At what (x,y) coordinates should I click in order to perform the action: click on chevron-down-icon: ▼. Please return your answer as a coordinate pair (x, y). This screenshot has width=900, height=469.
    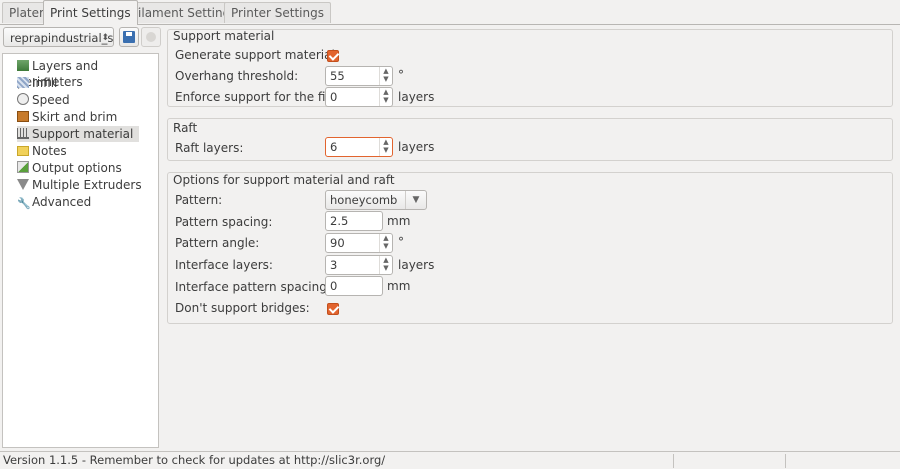
    Looking at the image, I should click on (415, 200).